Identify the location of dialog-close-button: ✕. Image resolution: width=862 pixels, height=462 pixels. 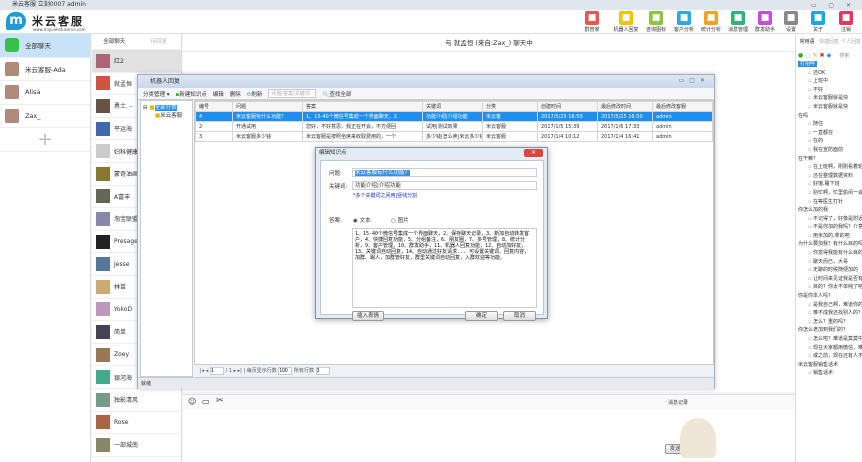
(533, 153).